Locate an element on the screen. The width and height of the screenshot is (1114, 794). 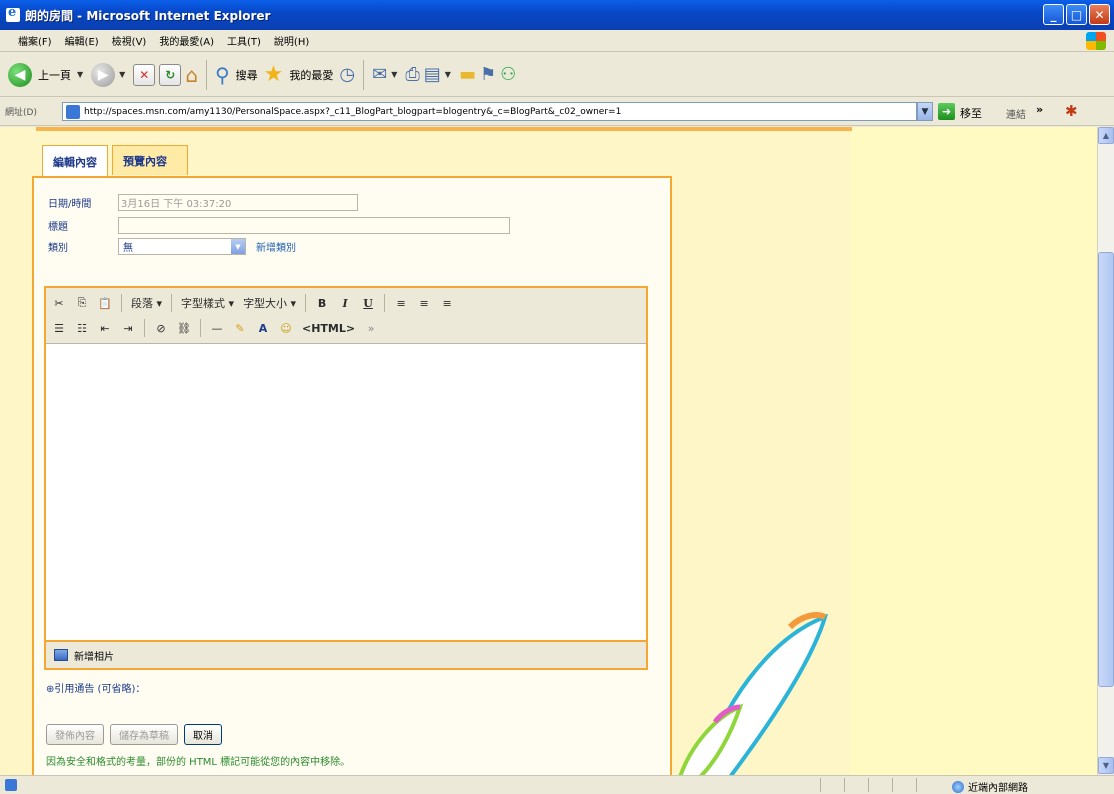
back-arrow-icon: ◀ is located at coordinates (20, 74).